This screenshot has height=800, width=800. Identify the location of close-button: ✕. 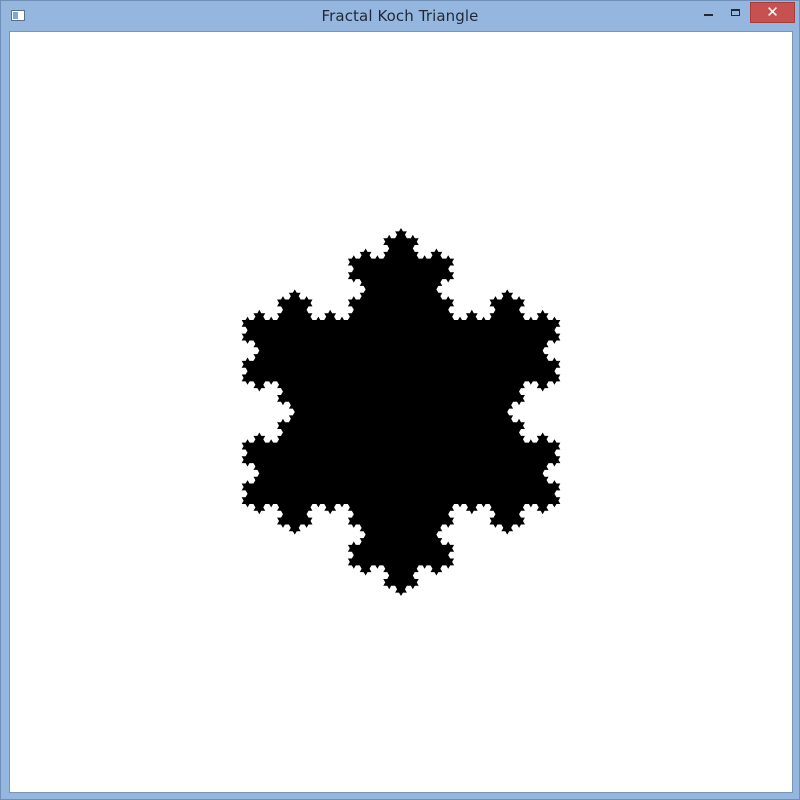
(772, 12).